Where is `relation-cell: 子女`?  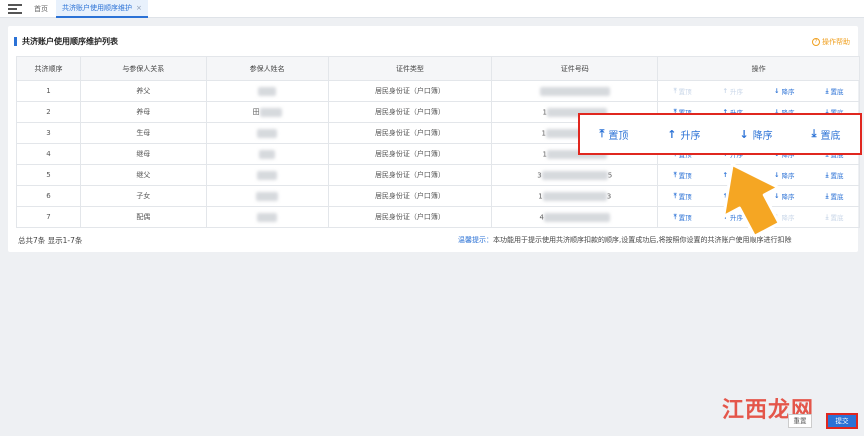
relation-cell: 子女 is located at coordinates (143, 196).